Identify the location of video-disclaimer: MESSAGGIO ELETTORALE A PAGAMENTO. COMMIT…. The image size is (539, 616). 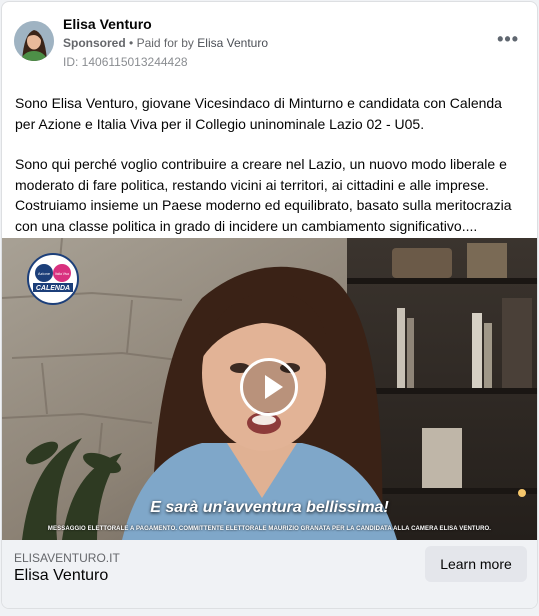
(269, 529).